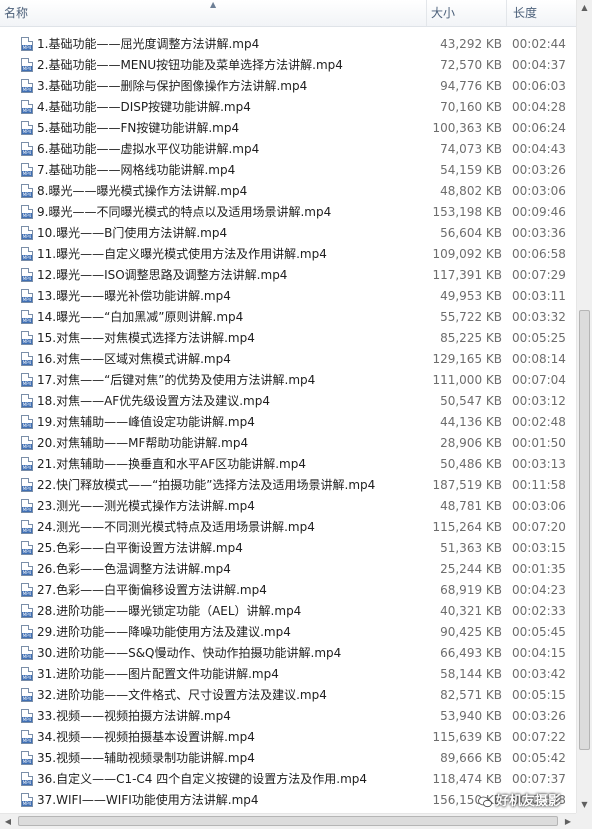 The height and width of the screenshot is (829, 592). What do you see at coordinates (288, 548) in the screenshot?
I see `file-row: 25.色彩——白平衡设置方法讲解.mp4 51,363 KB 00:03:15` at bounding box center [288, 548].